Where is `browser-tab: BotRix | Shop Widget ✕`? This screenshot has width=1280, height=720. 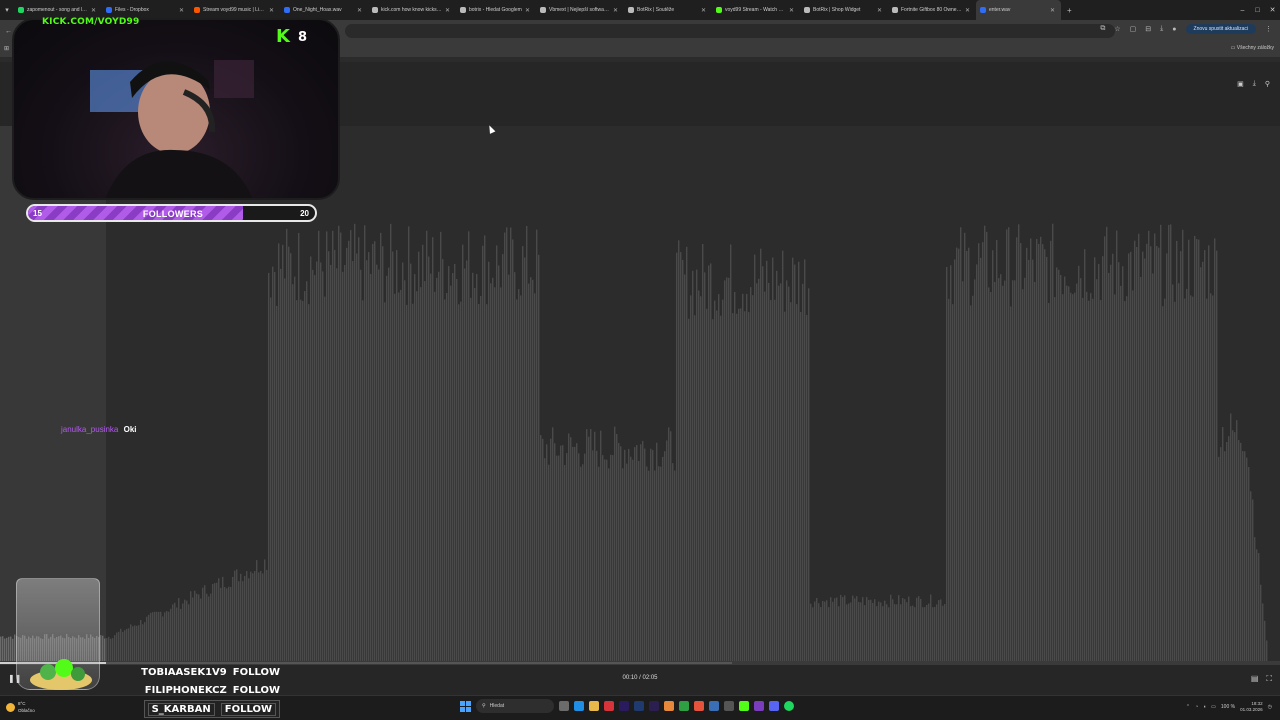 browser-tab: BotRix | Shop Widget ✕ is located at coordinates (844, 10).